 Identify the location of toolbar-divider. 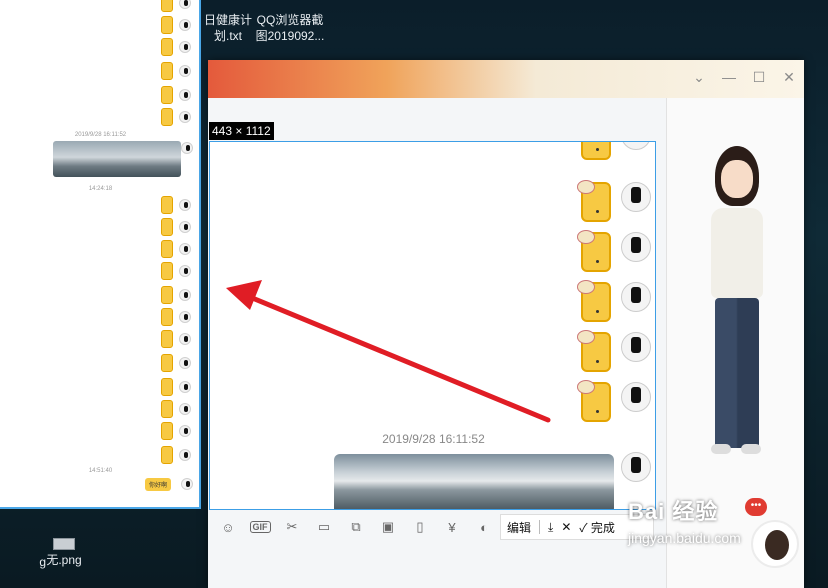
(540, 527).